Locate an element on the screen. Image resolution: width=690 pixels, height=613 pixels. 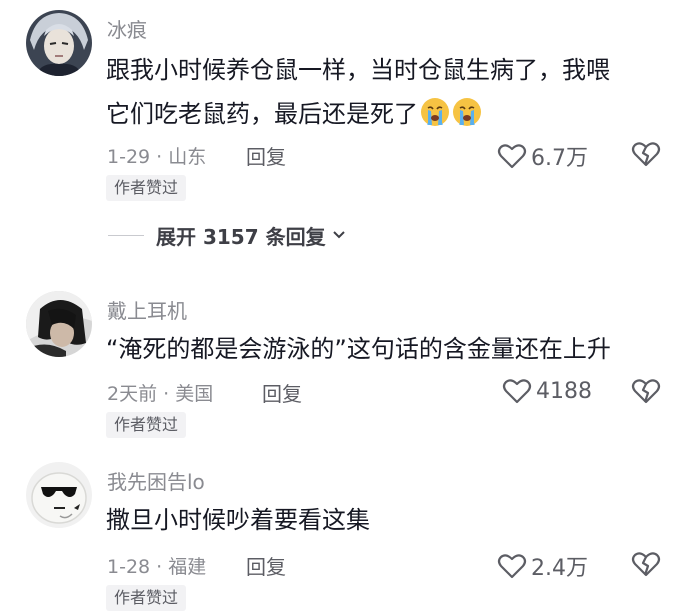
like-button: 2.4万 is located at coordinates (542, 566).